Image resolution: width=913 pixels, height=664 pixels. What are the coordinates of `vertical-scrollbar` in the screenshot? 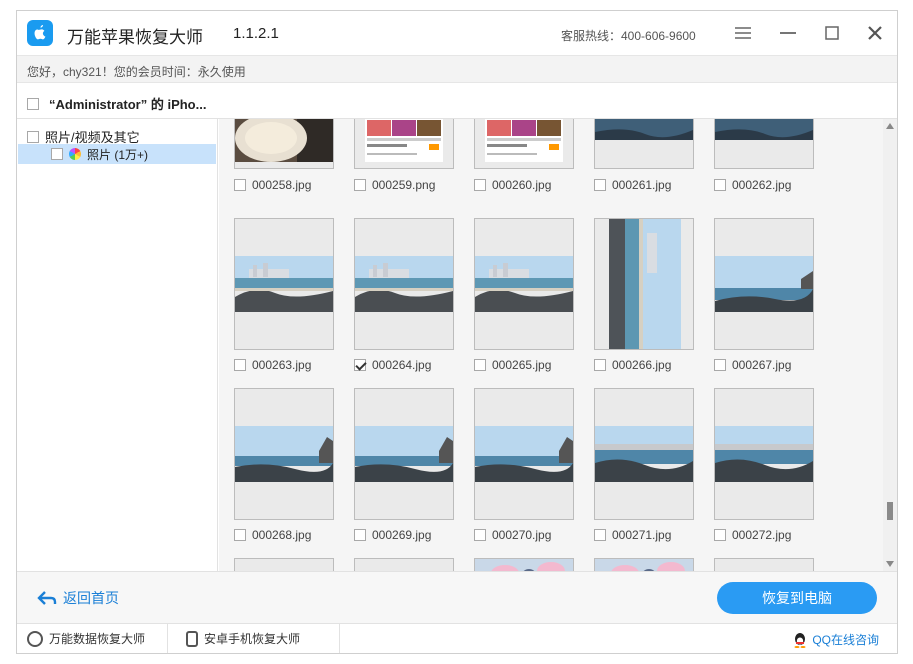 It's located at (890, 345).